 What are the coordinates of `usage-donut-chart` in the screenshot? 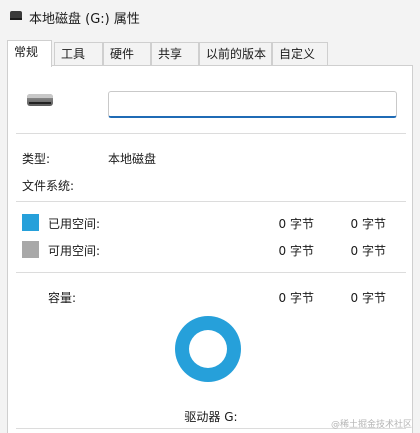 It's located at (208, 349).